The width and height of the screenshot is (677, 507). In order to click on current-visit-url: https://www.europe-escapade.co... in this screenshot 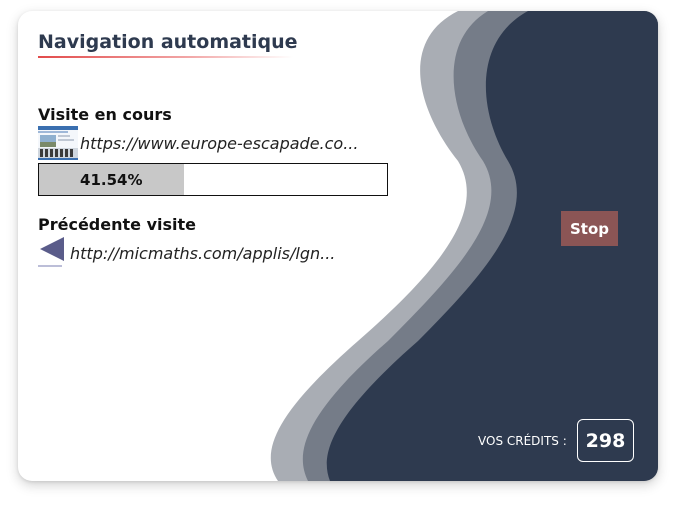, I will do `click(219, 143)`.